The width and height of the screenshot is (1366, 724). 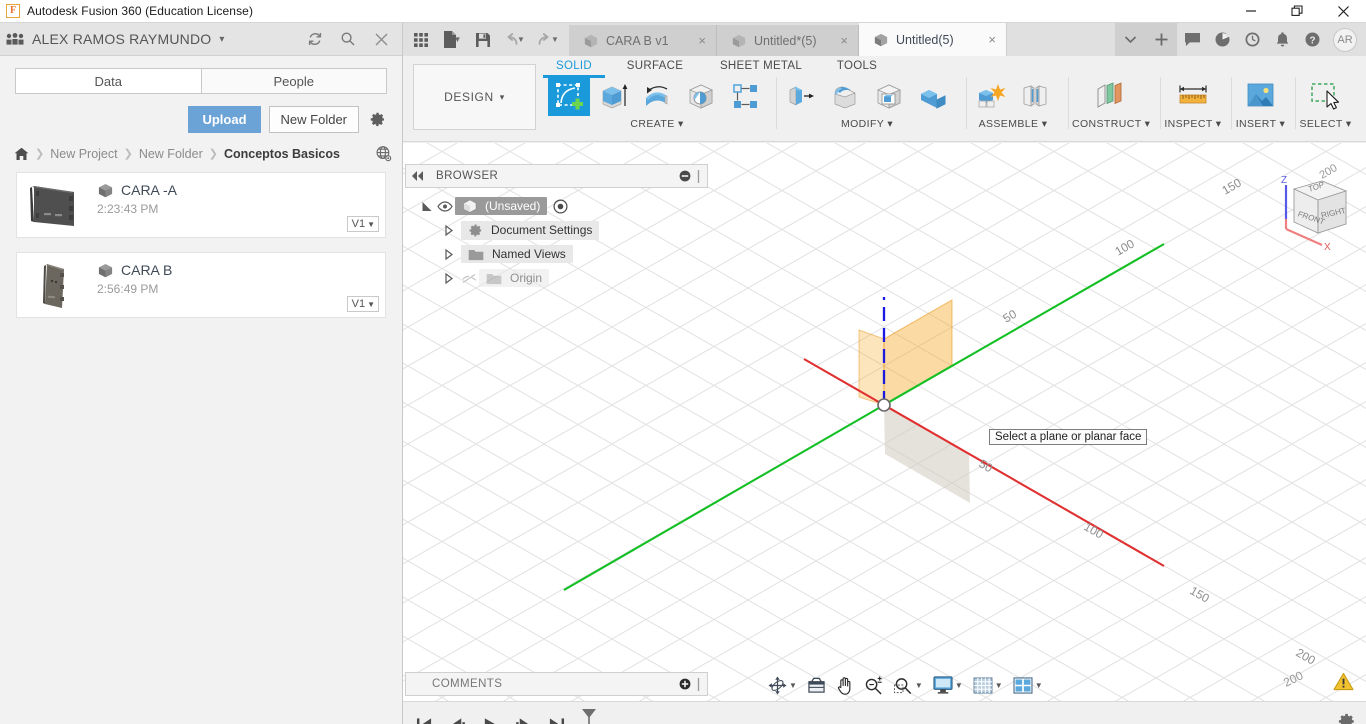 What do you see at coordinates (701, 96) in the screenshot?
I see `sphere-button` at bounding box center [701, 96].